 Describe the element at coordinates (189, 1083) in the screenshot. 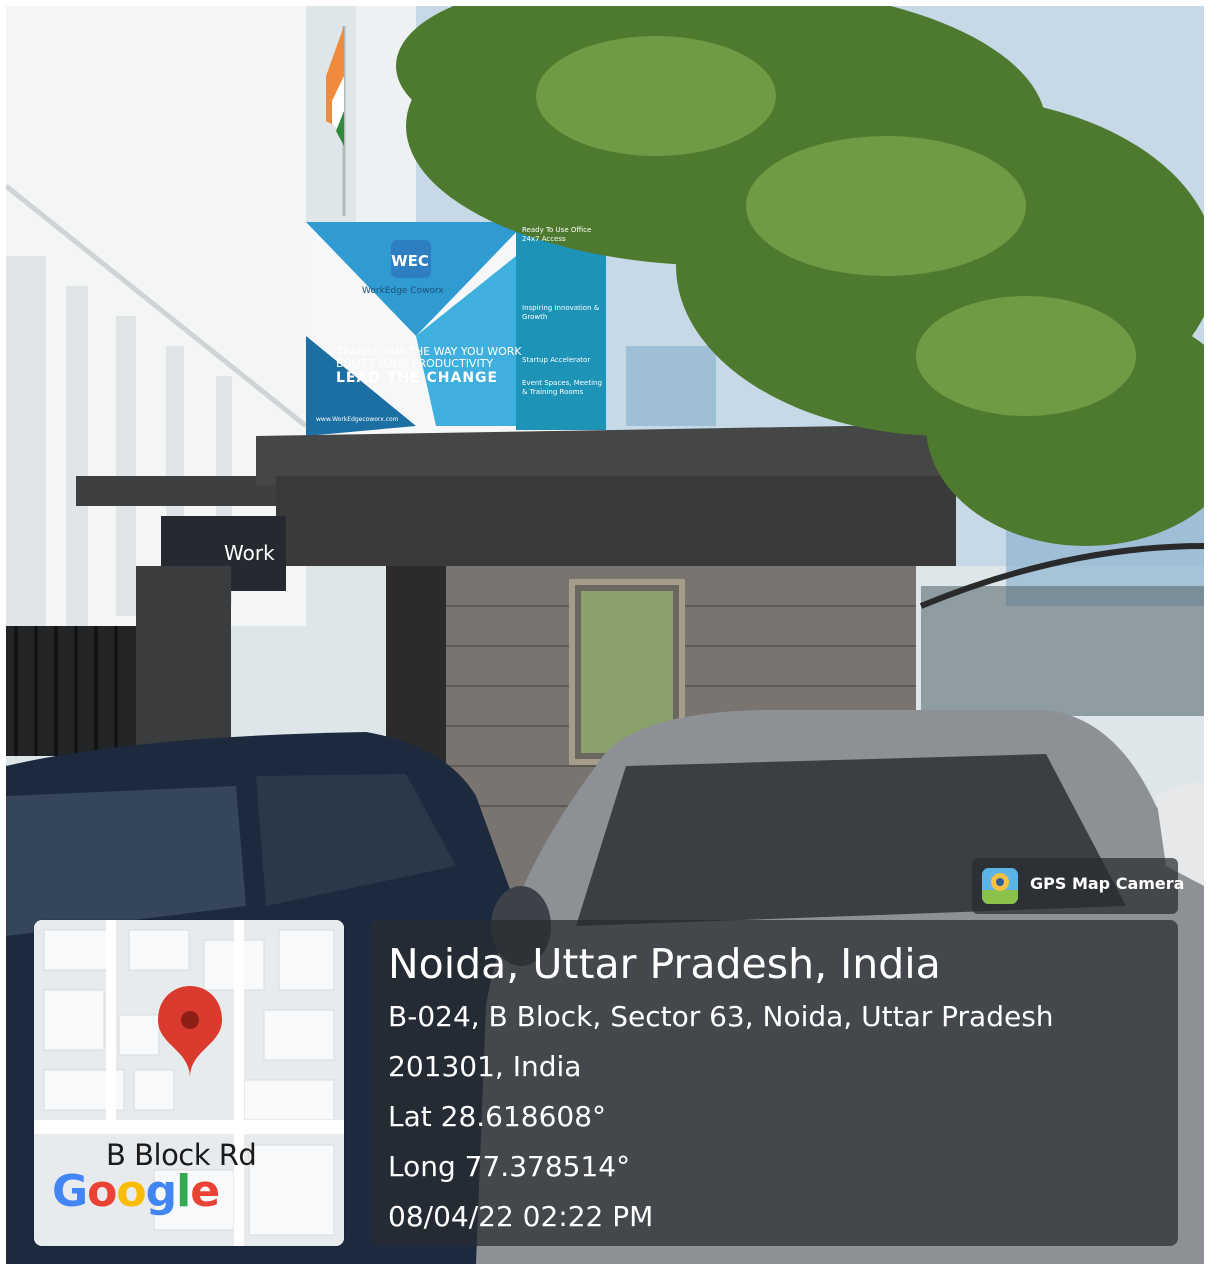

I see `map-thumbnail: B Block Rd Google` at that location.